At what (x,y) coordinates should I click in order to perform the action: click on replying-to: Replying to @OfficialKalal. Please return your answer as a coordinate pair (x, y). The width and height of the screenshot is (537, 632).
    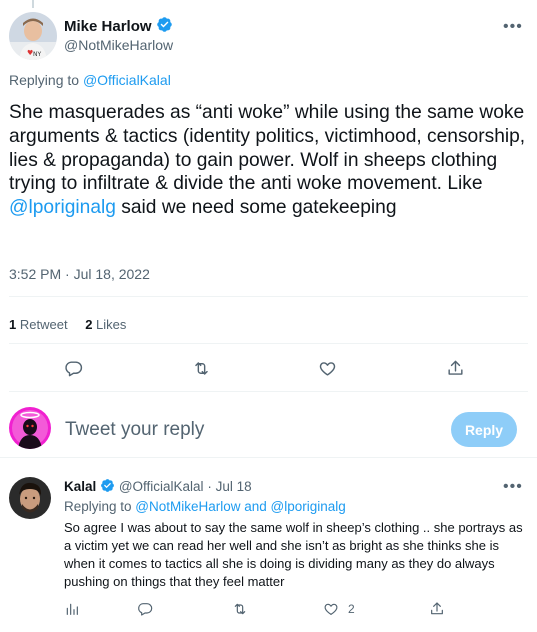
    Looking at the image, I should click on (90, 80).